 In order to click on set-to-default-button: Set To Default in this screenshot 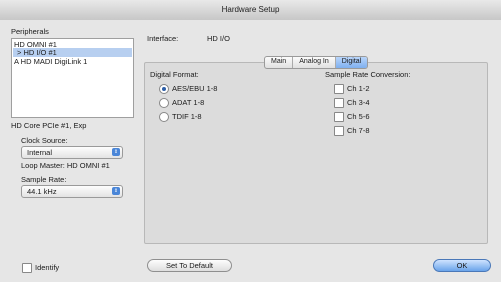, I will do `click(189, 265)`.